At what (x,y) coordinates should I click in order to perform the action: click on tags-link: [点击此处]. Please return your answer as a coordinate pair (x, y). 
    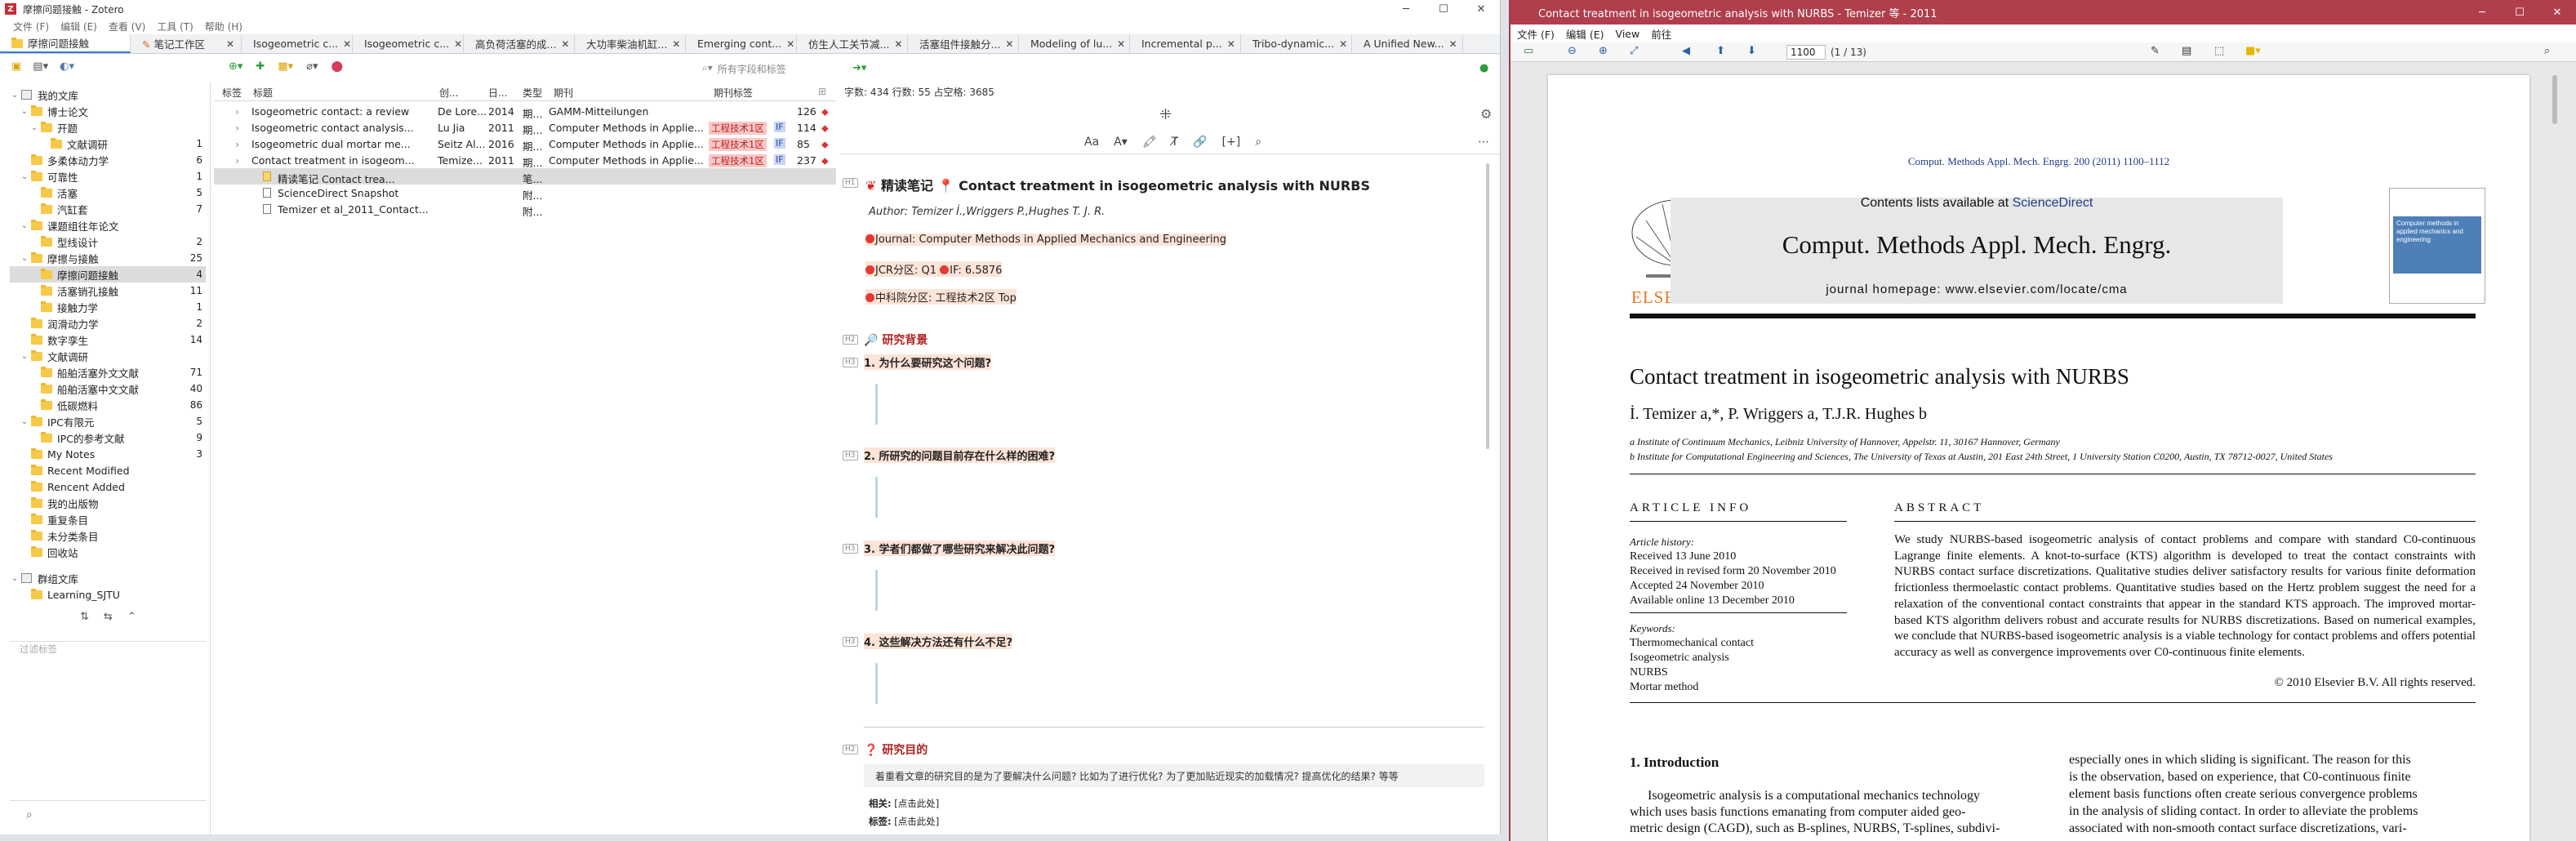
    Looking at the image, I should click on (917, 821).